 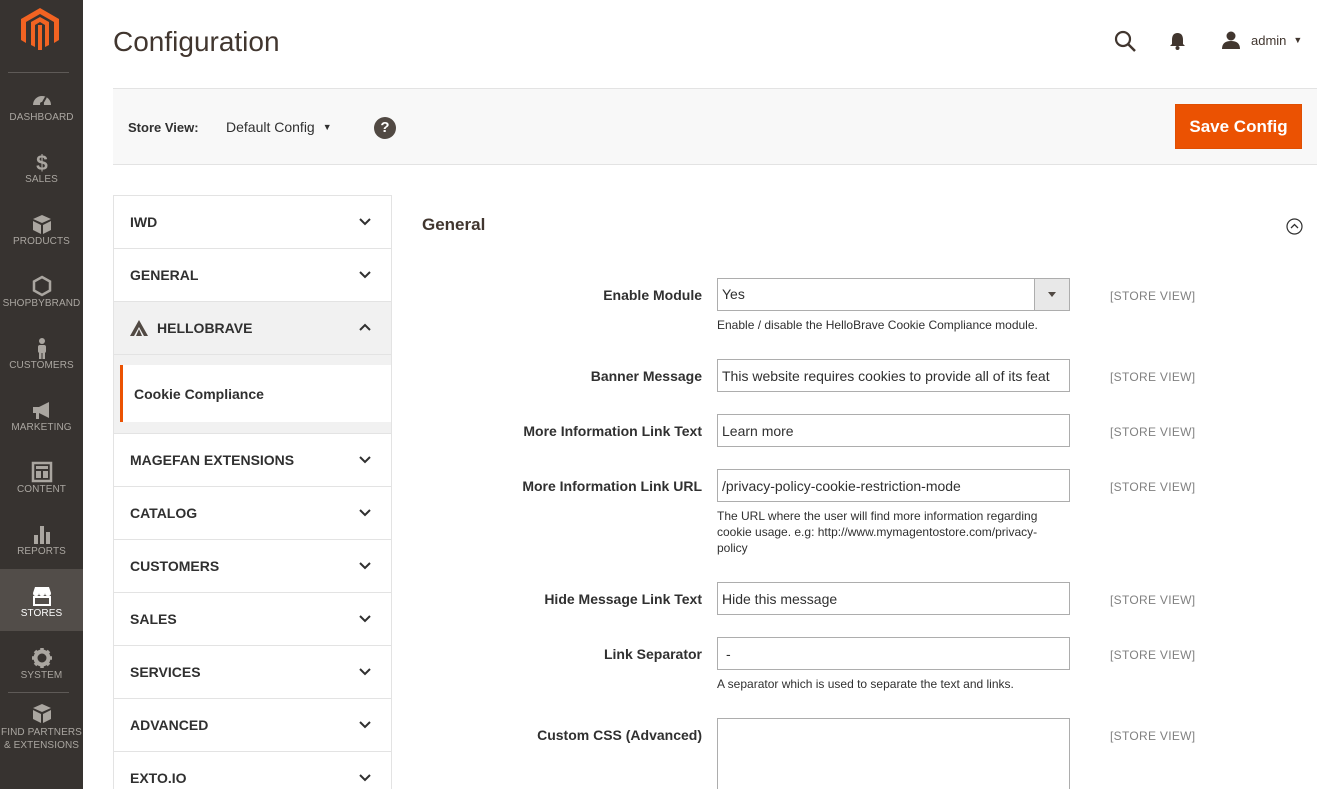 I want to click on nav-label: FIND PARTNERS & EXTENSIONS, so click(x=41, y=739).